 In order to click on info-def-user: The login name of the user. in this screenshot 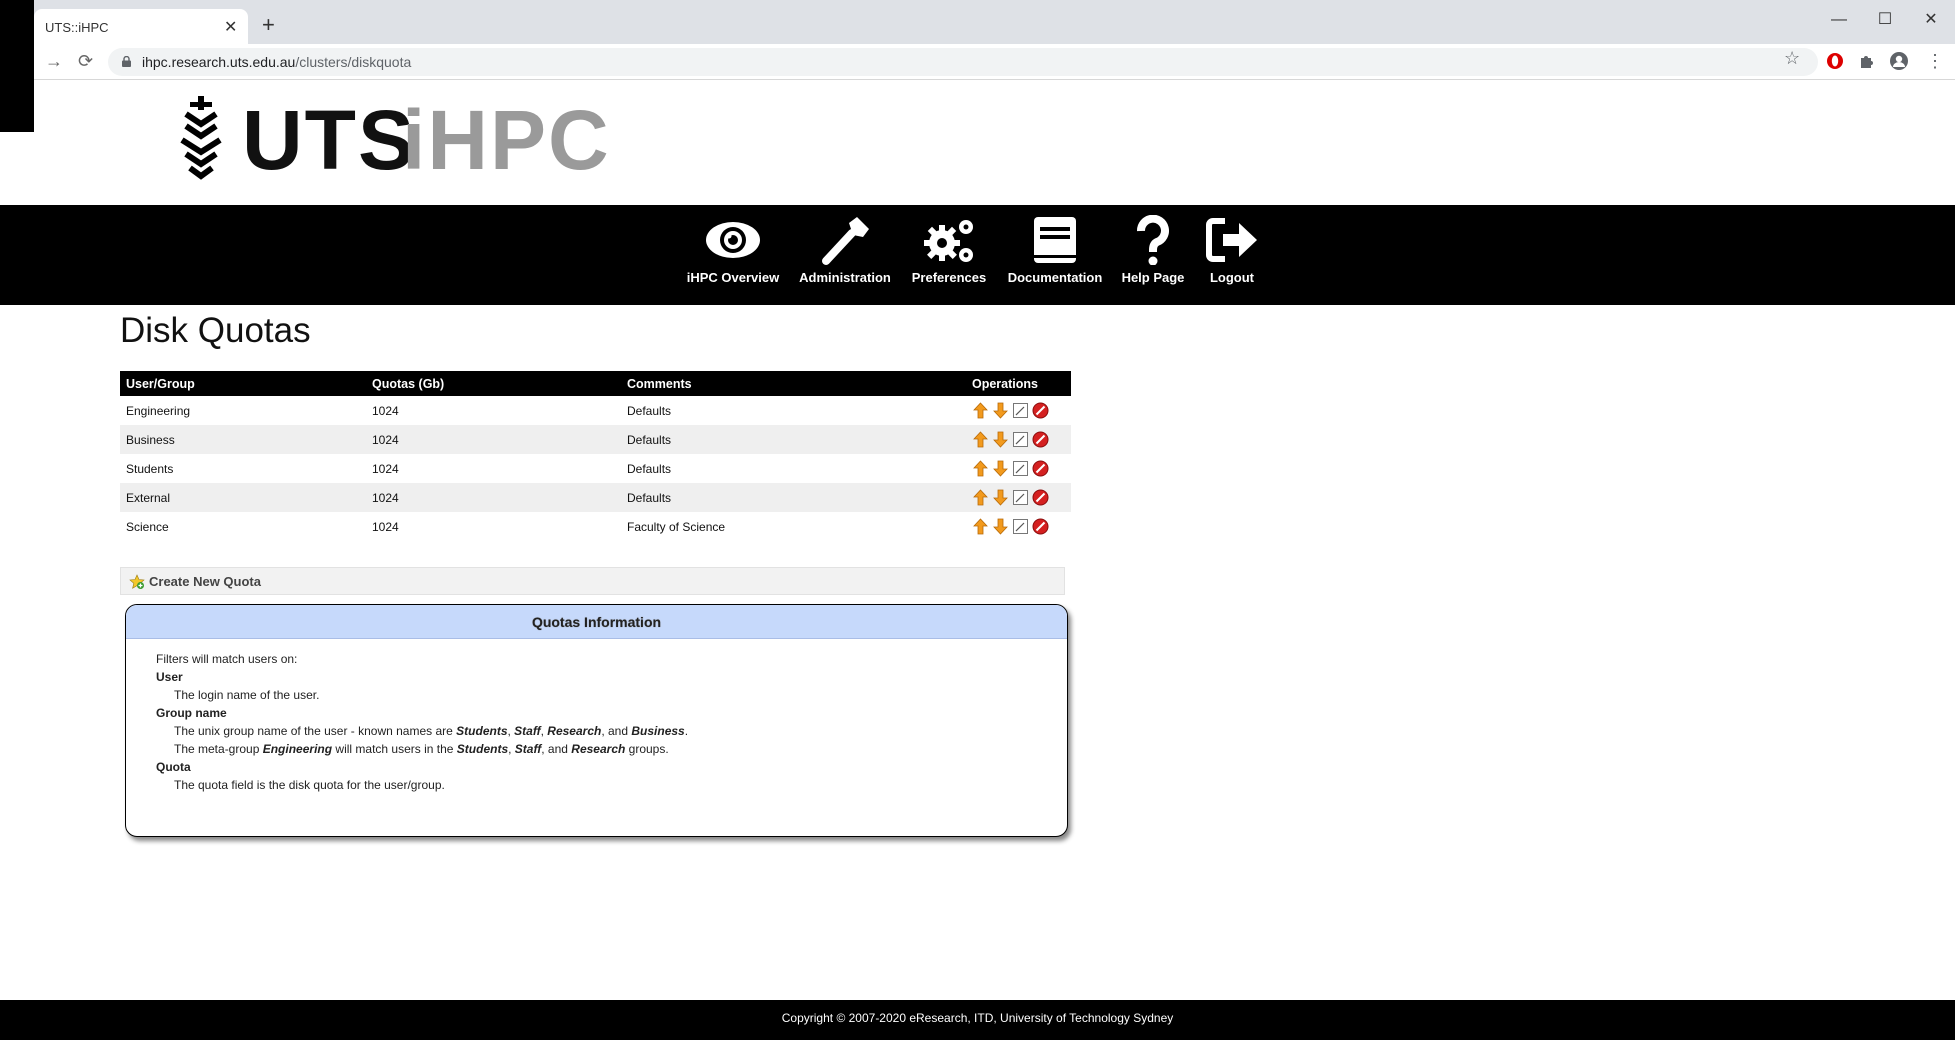, I will do `click(247, 695)`.